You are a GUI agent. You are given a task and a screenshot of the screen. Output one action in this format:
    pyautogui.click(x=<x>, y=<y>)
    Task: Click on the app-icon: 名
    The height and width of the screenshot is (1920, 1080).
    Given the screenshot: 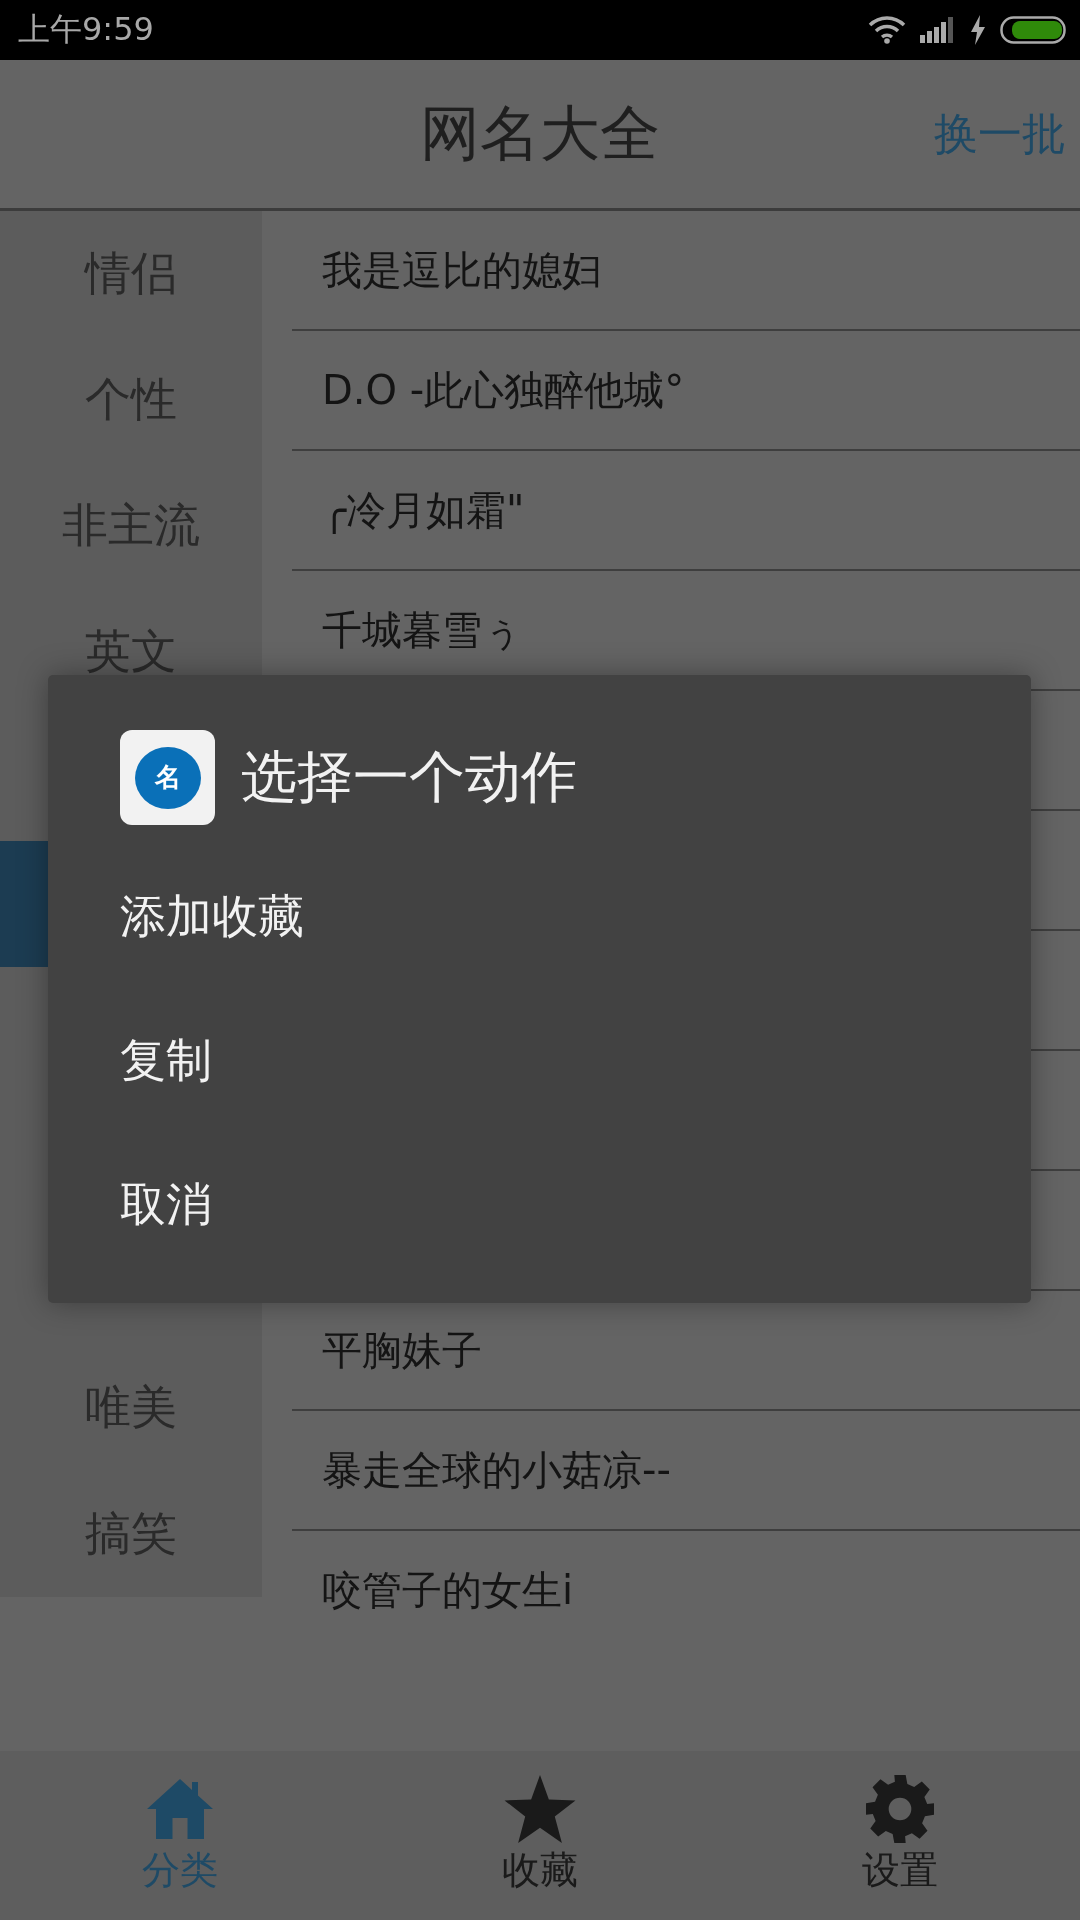 What is the action you would take?
    pyautogui.click(x=167, y=777)
    